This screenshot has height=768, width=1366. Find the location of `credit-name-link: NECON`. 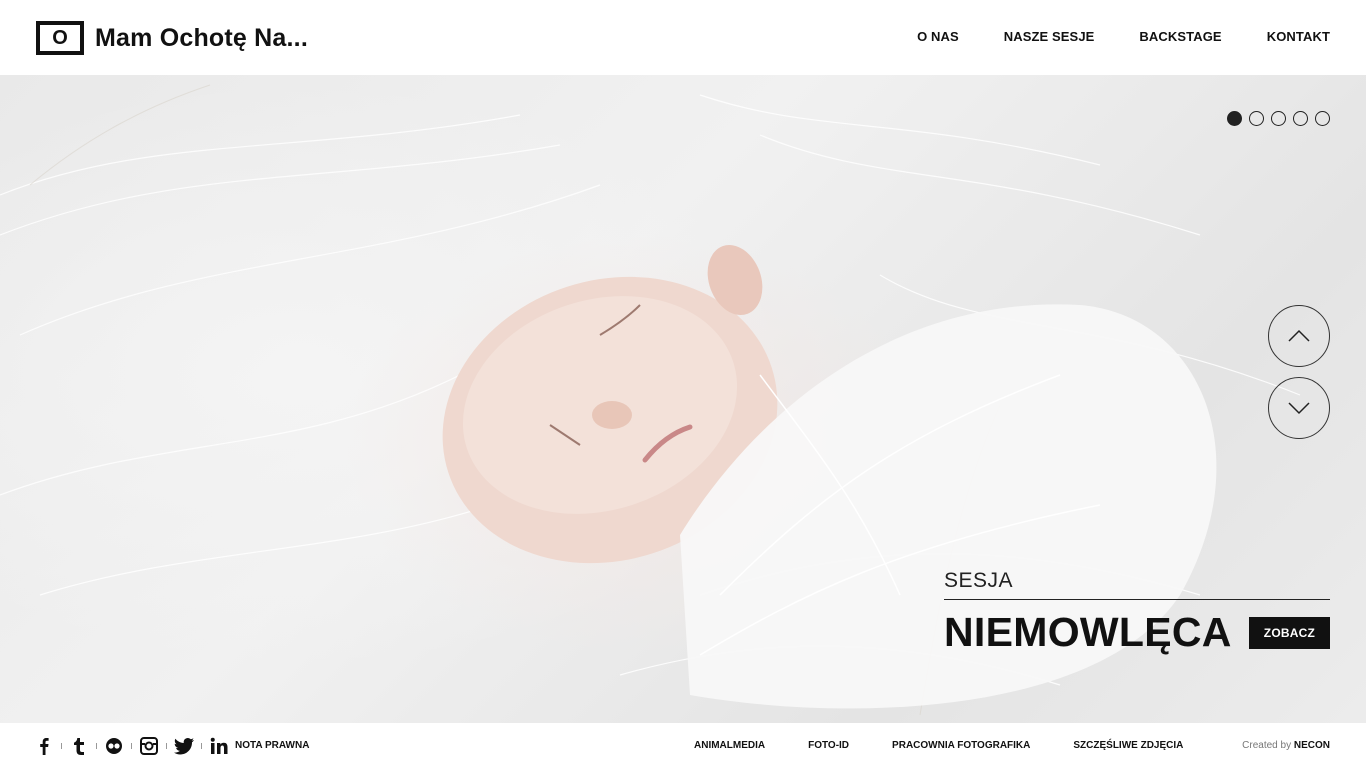

credit-name-link: NECON is located at coordinates (1312, 745).